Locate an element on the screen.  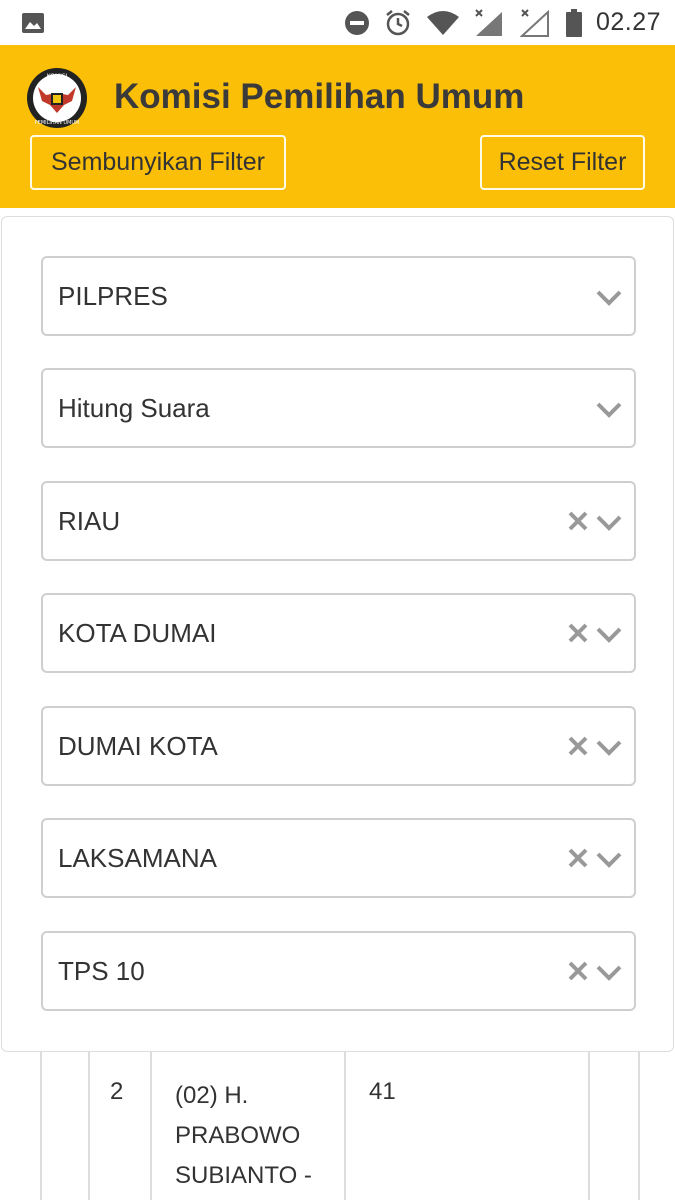
battery-icon is located at coordinates (573, 22).